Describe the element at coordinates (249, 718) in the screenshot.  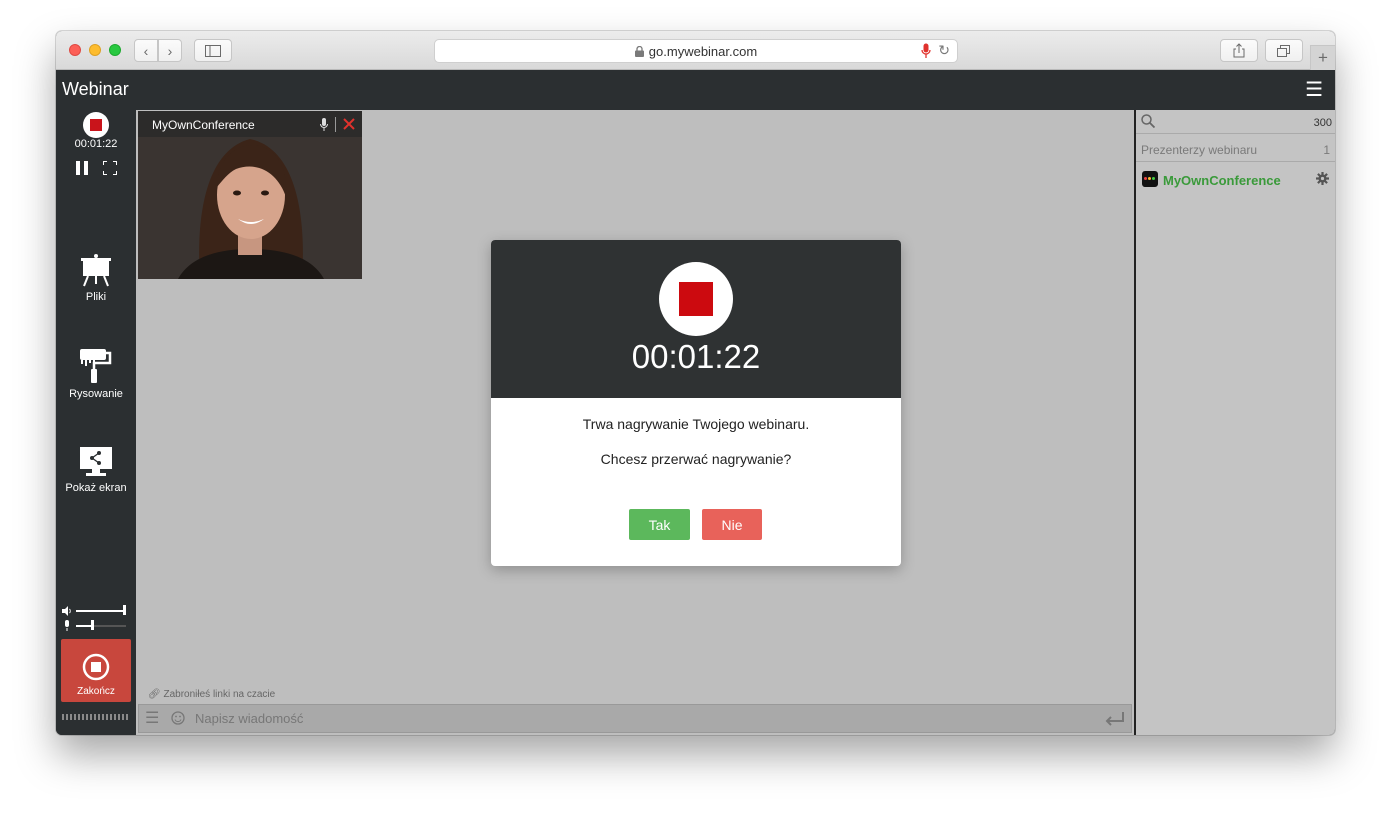
I see `chat-input: Napisz wiadomość` at that location.